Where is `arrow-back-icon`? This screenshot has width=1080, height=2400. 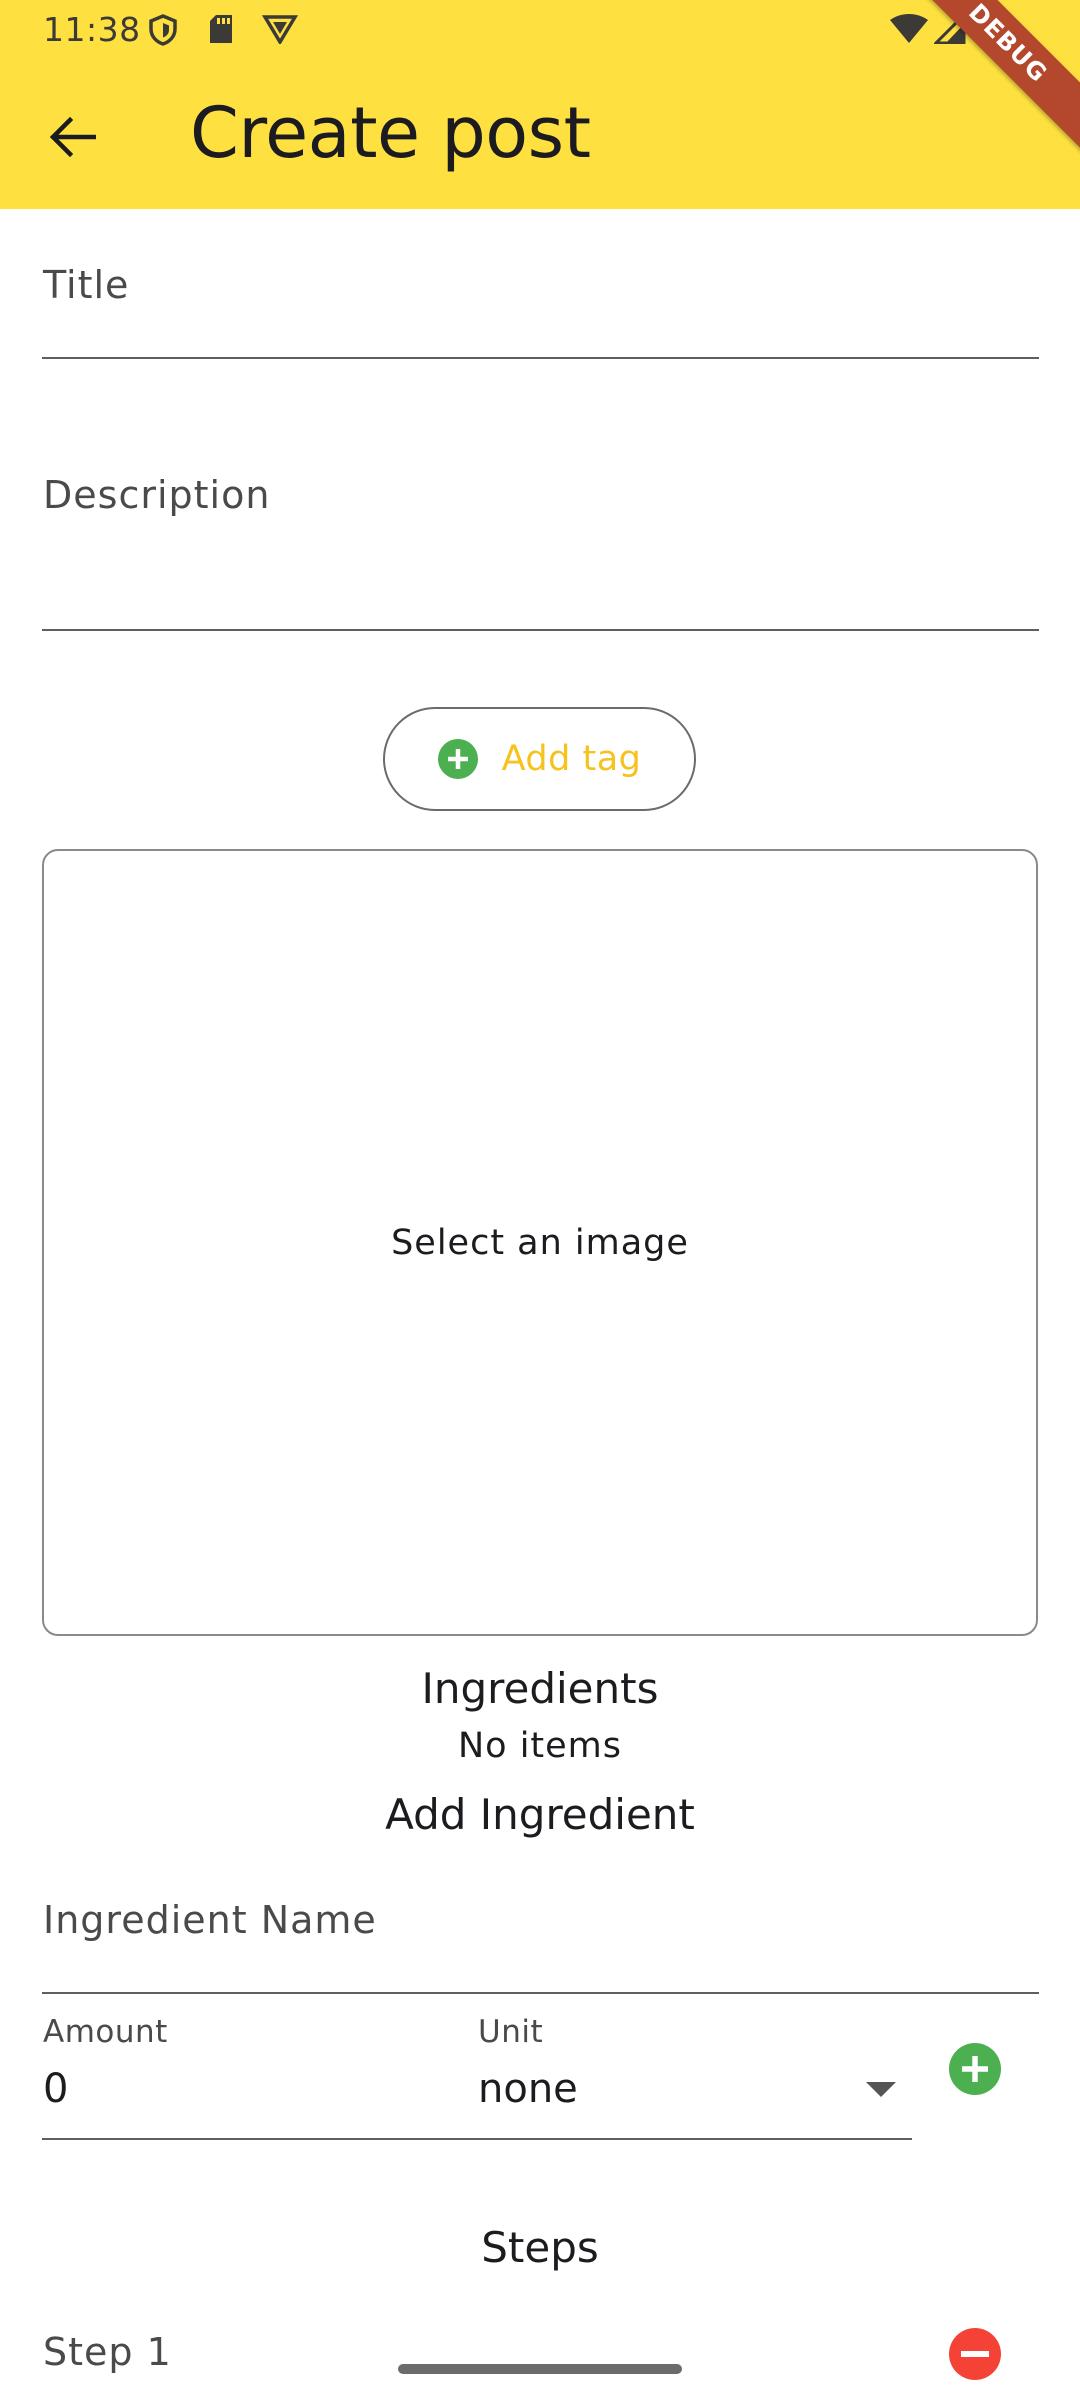
arrow-back-icon is located at coordinates (72, 137).